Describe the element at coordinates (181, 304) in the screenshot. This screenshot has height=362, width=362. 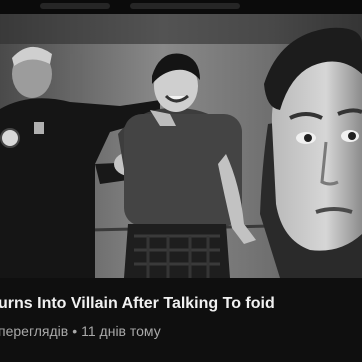
I see `video-title: urns Into Villain After Talking To foid` at that location.